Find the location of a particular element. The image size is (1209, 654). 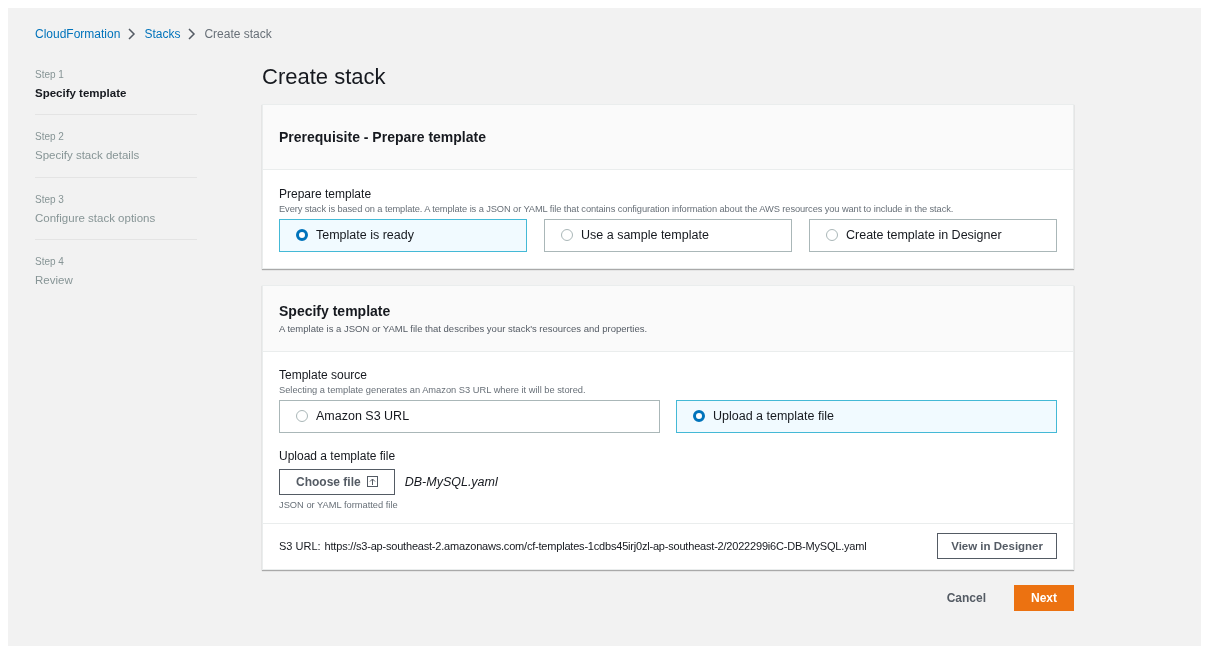

radio-option: Use a sample template is located at coordinates (668, 235).